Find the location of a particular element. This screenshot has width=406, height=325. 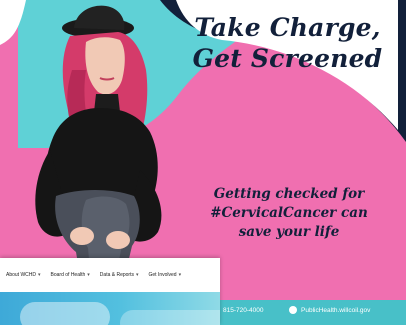

nav-item-board-of-health: Board of Health ▾ is located at coordinates (70, 275).